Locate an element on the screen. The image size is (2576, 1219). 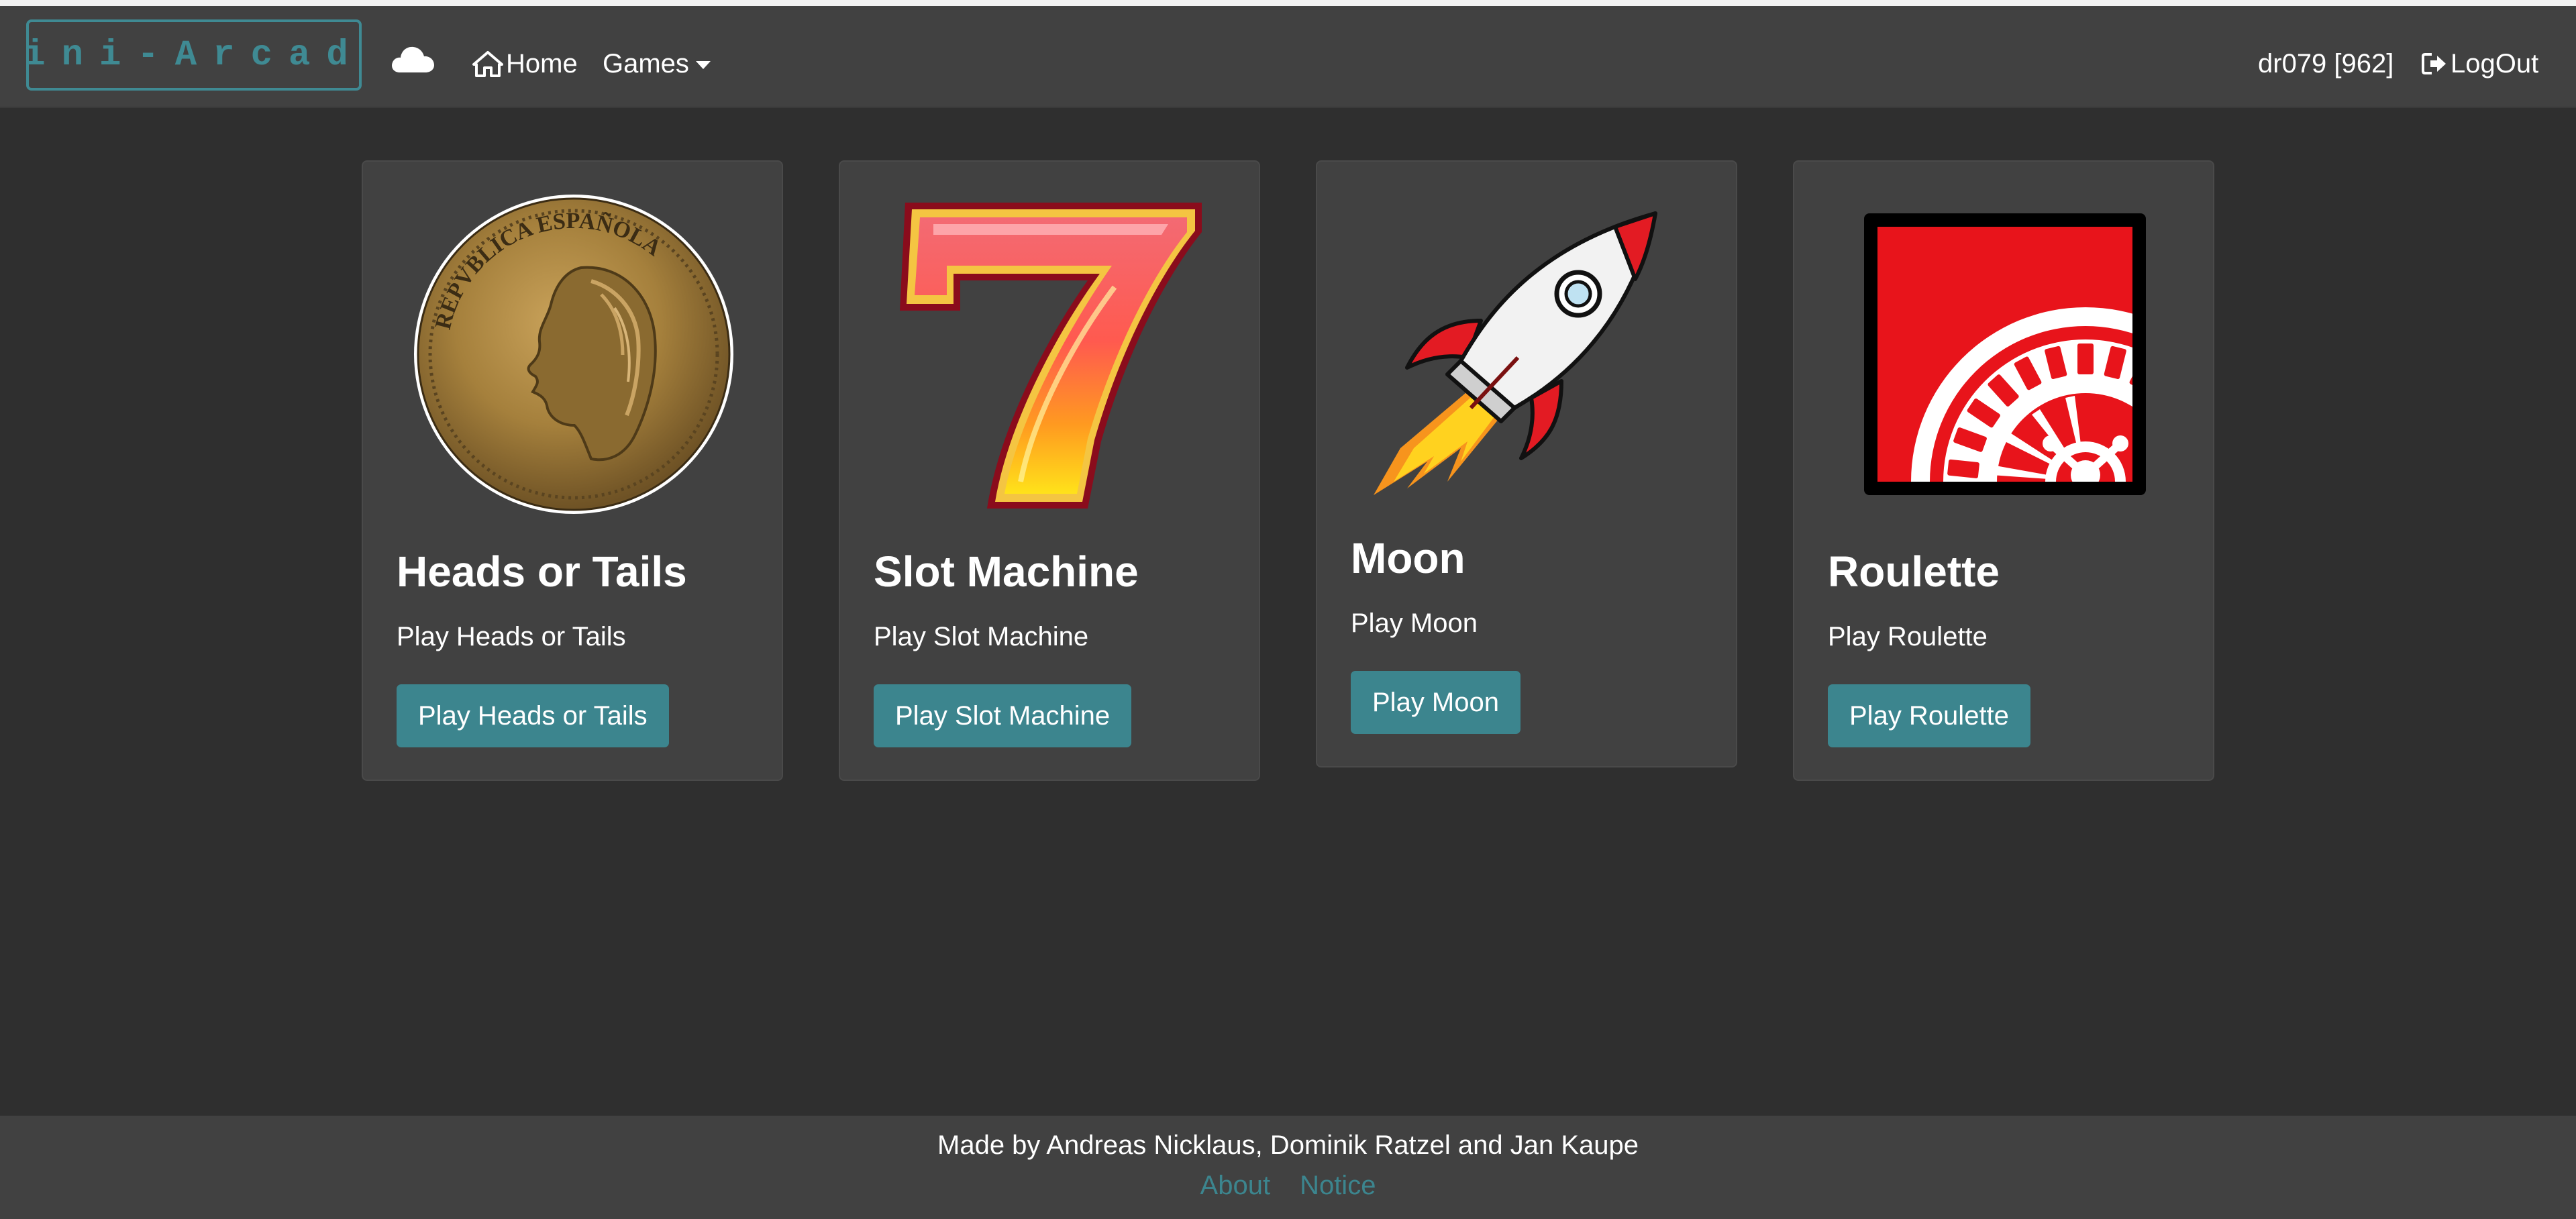
card-title: Roulette is located at coordinates (1914, 571).